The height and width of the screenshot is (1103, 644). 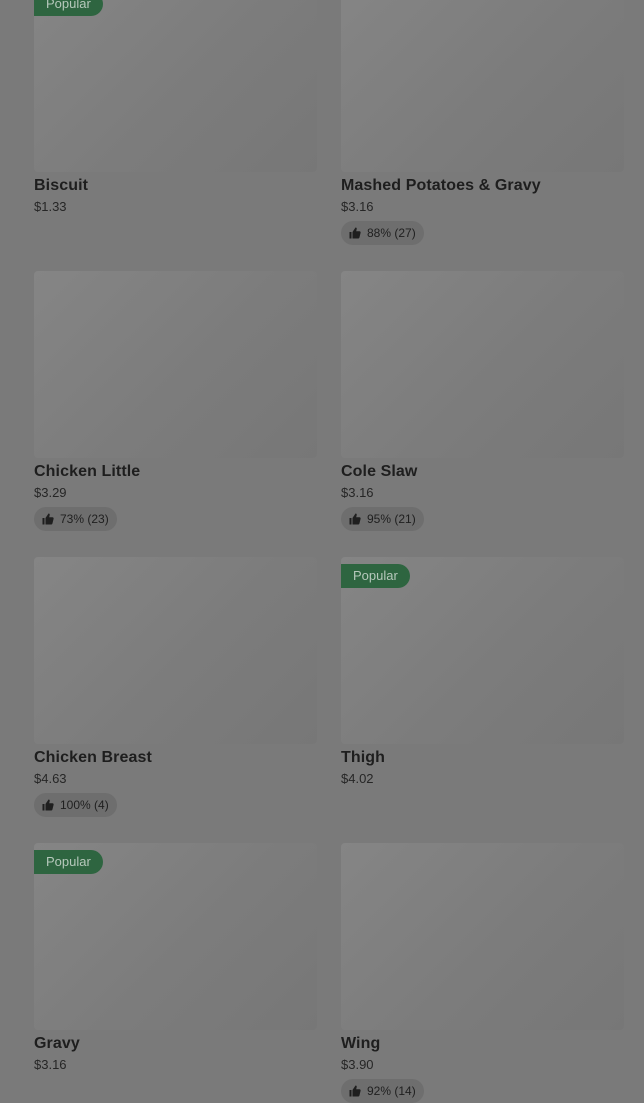 I want to click on item-price: $4.02, so click(x=357, y=778).